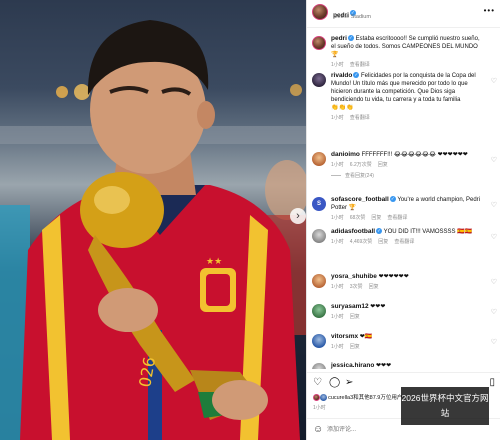 The image size is (500, 440). What do you see at coordinates (319, 43) in the screenshot?
I see `caption-avatar` at bounding box center [319, 43].